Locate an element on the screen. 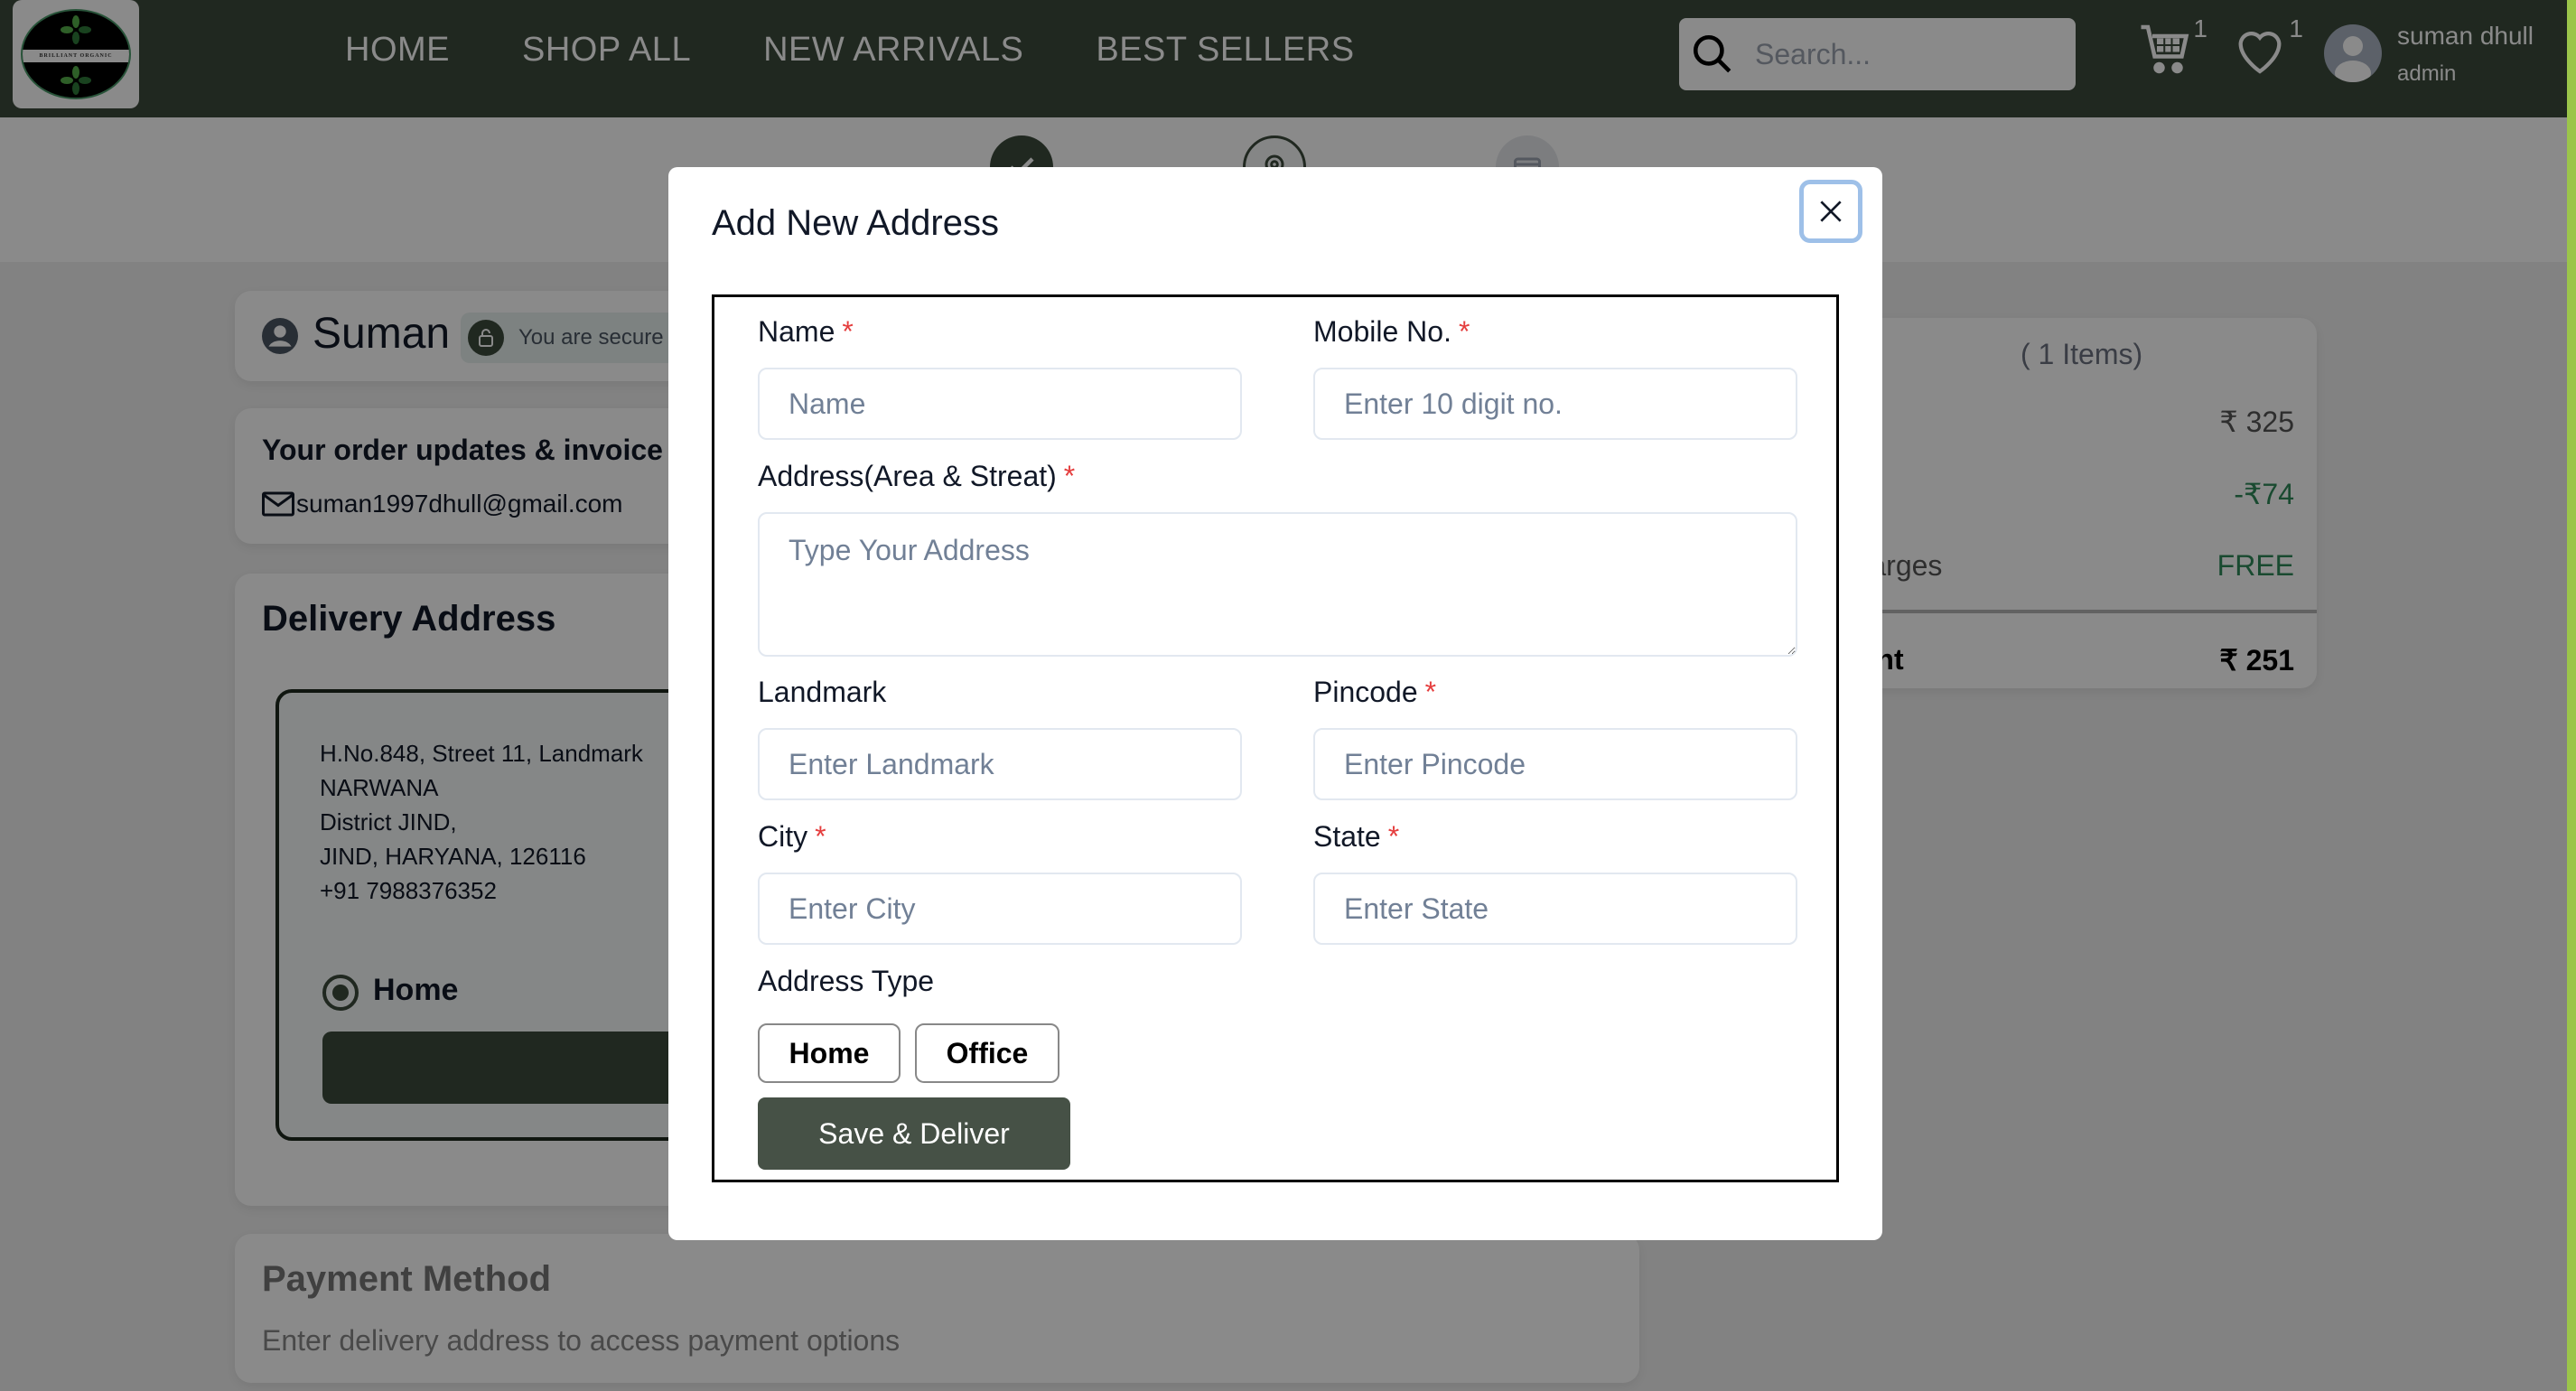 The image size is (2576, 1391). modal-title: Add New Address is located at coordinates (855, 223).